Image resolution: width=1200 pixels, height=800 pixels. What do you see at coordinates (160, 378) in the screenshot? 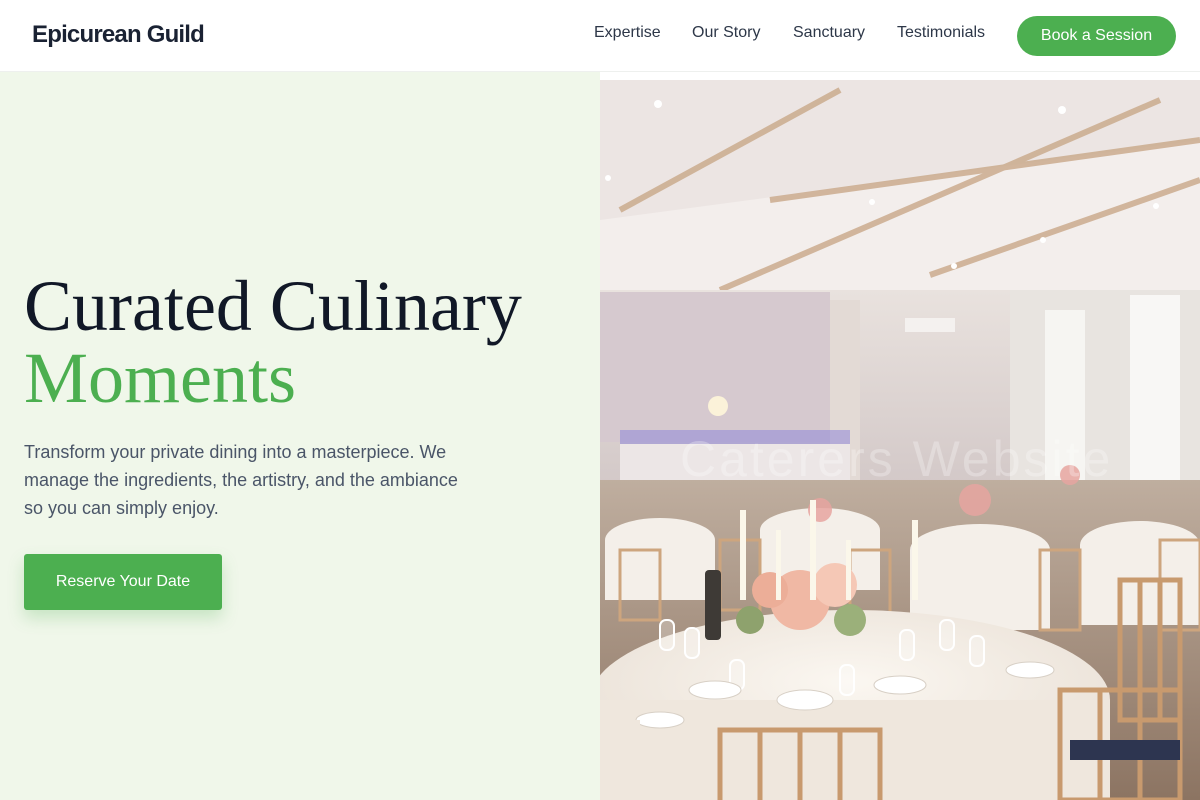
I see `hero-title-accent: Moments` at bounding box center [160, 378].